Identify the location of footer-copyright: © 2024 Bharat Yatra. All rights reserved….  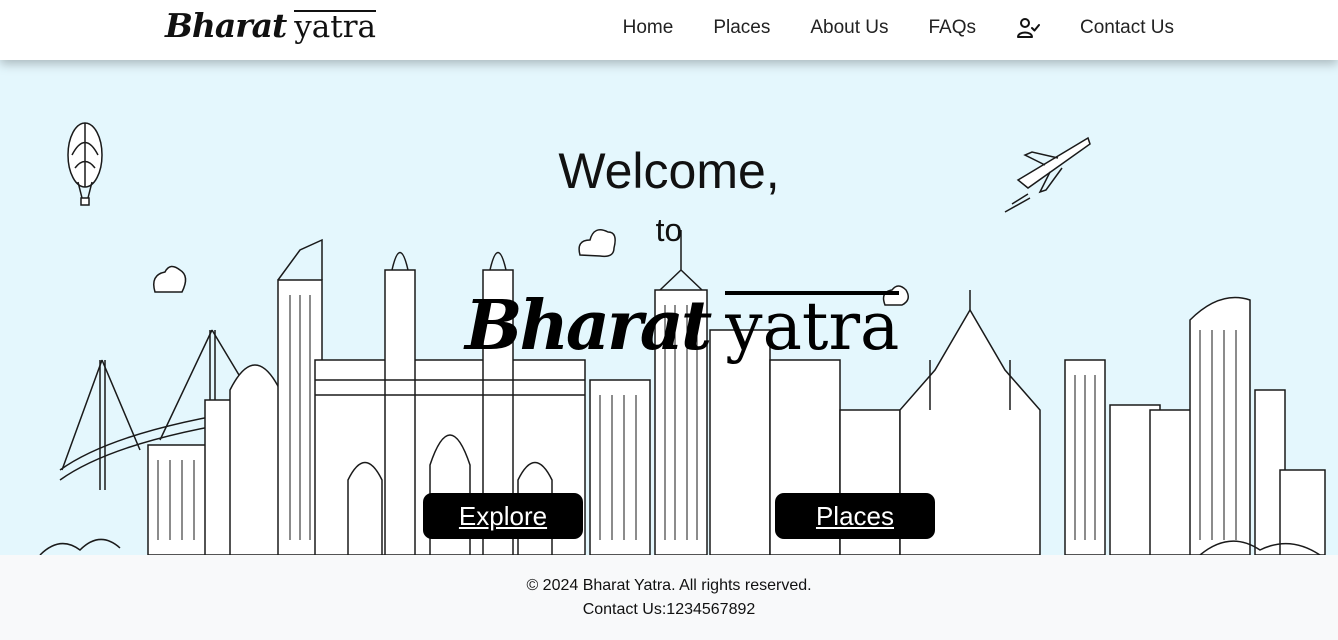
(669, 585).